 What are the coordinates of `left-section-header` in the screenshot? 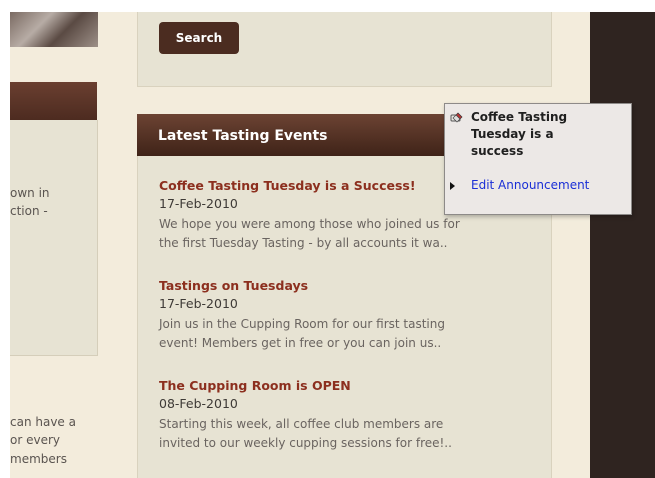 It's located at (53, 101).